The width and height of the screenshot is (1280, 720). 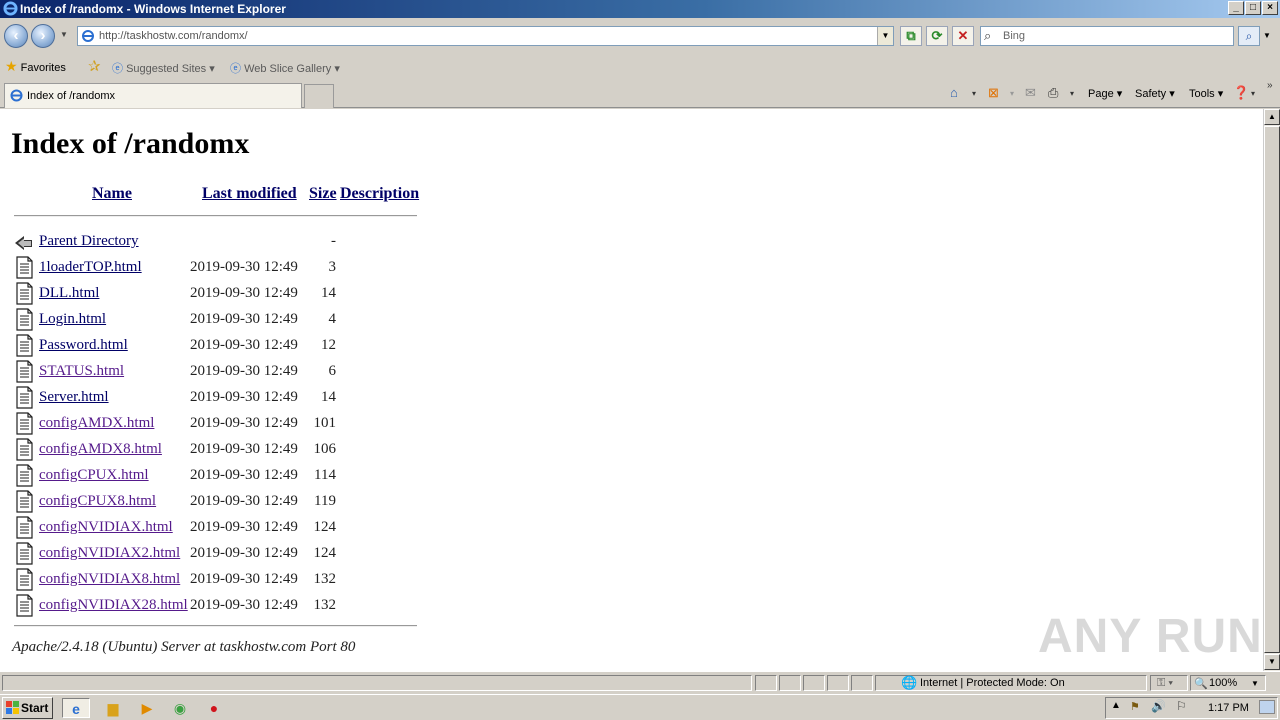 What do you see at coordinates (117, 69) in the screenshot?
I see `ie-page-icon: ⓔ` at bounding box center [117, 69].